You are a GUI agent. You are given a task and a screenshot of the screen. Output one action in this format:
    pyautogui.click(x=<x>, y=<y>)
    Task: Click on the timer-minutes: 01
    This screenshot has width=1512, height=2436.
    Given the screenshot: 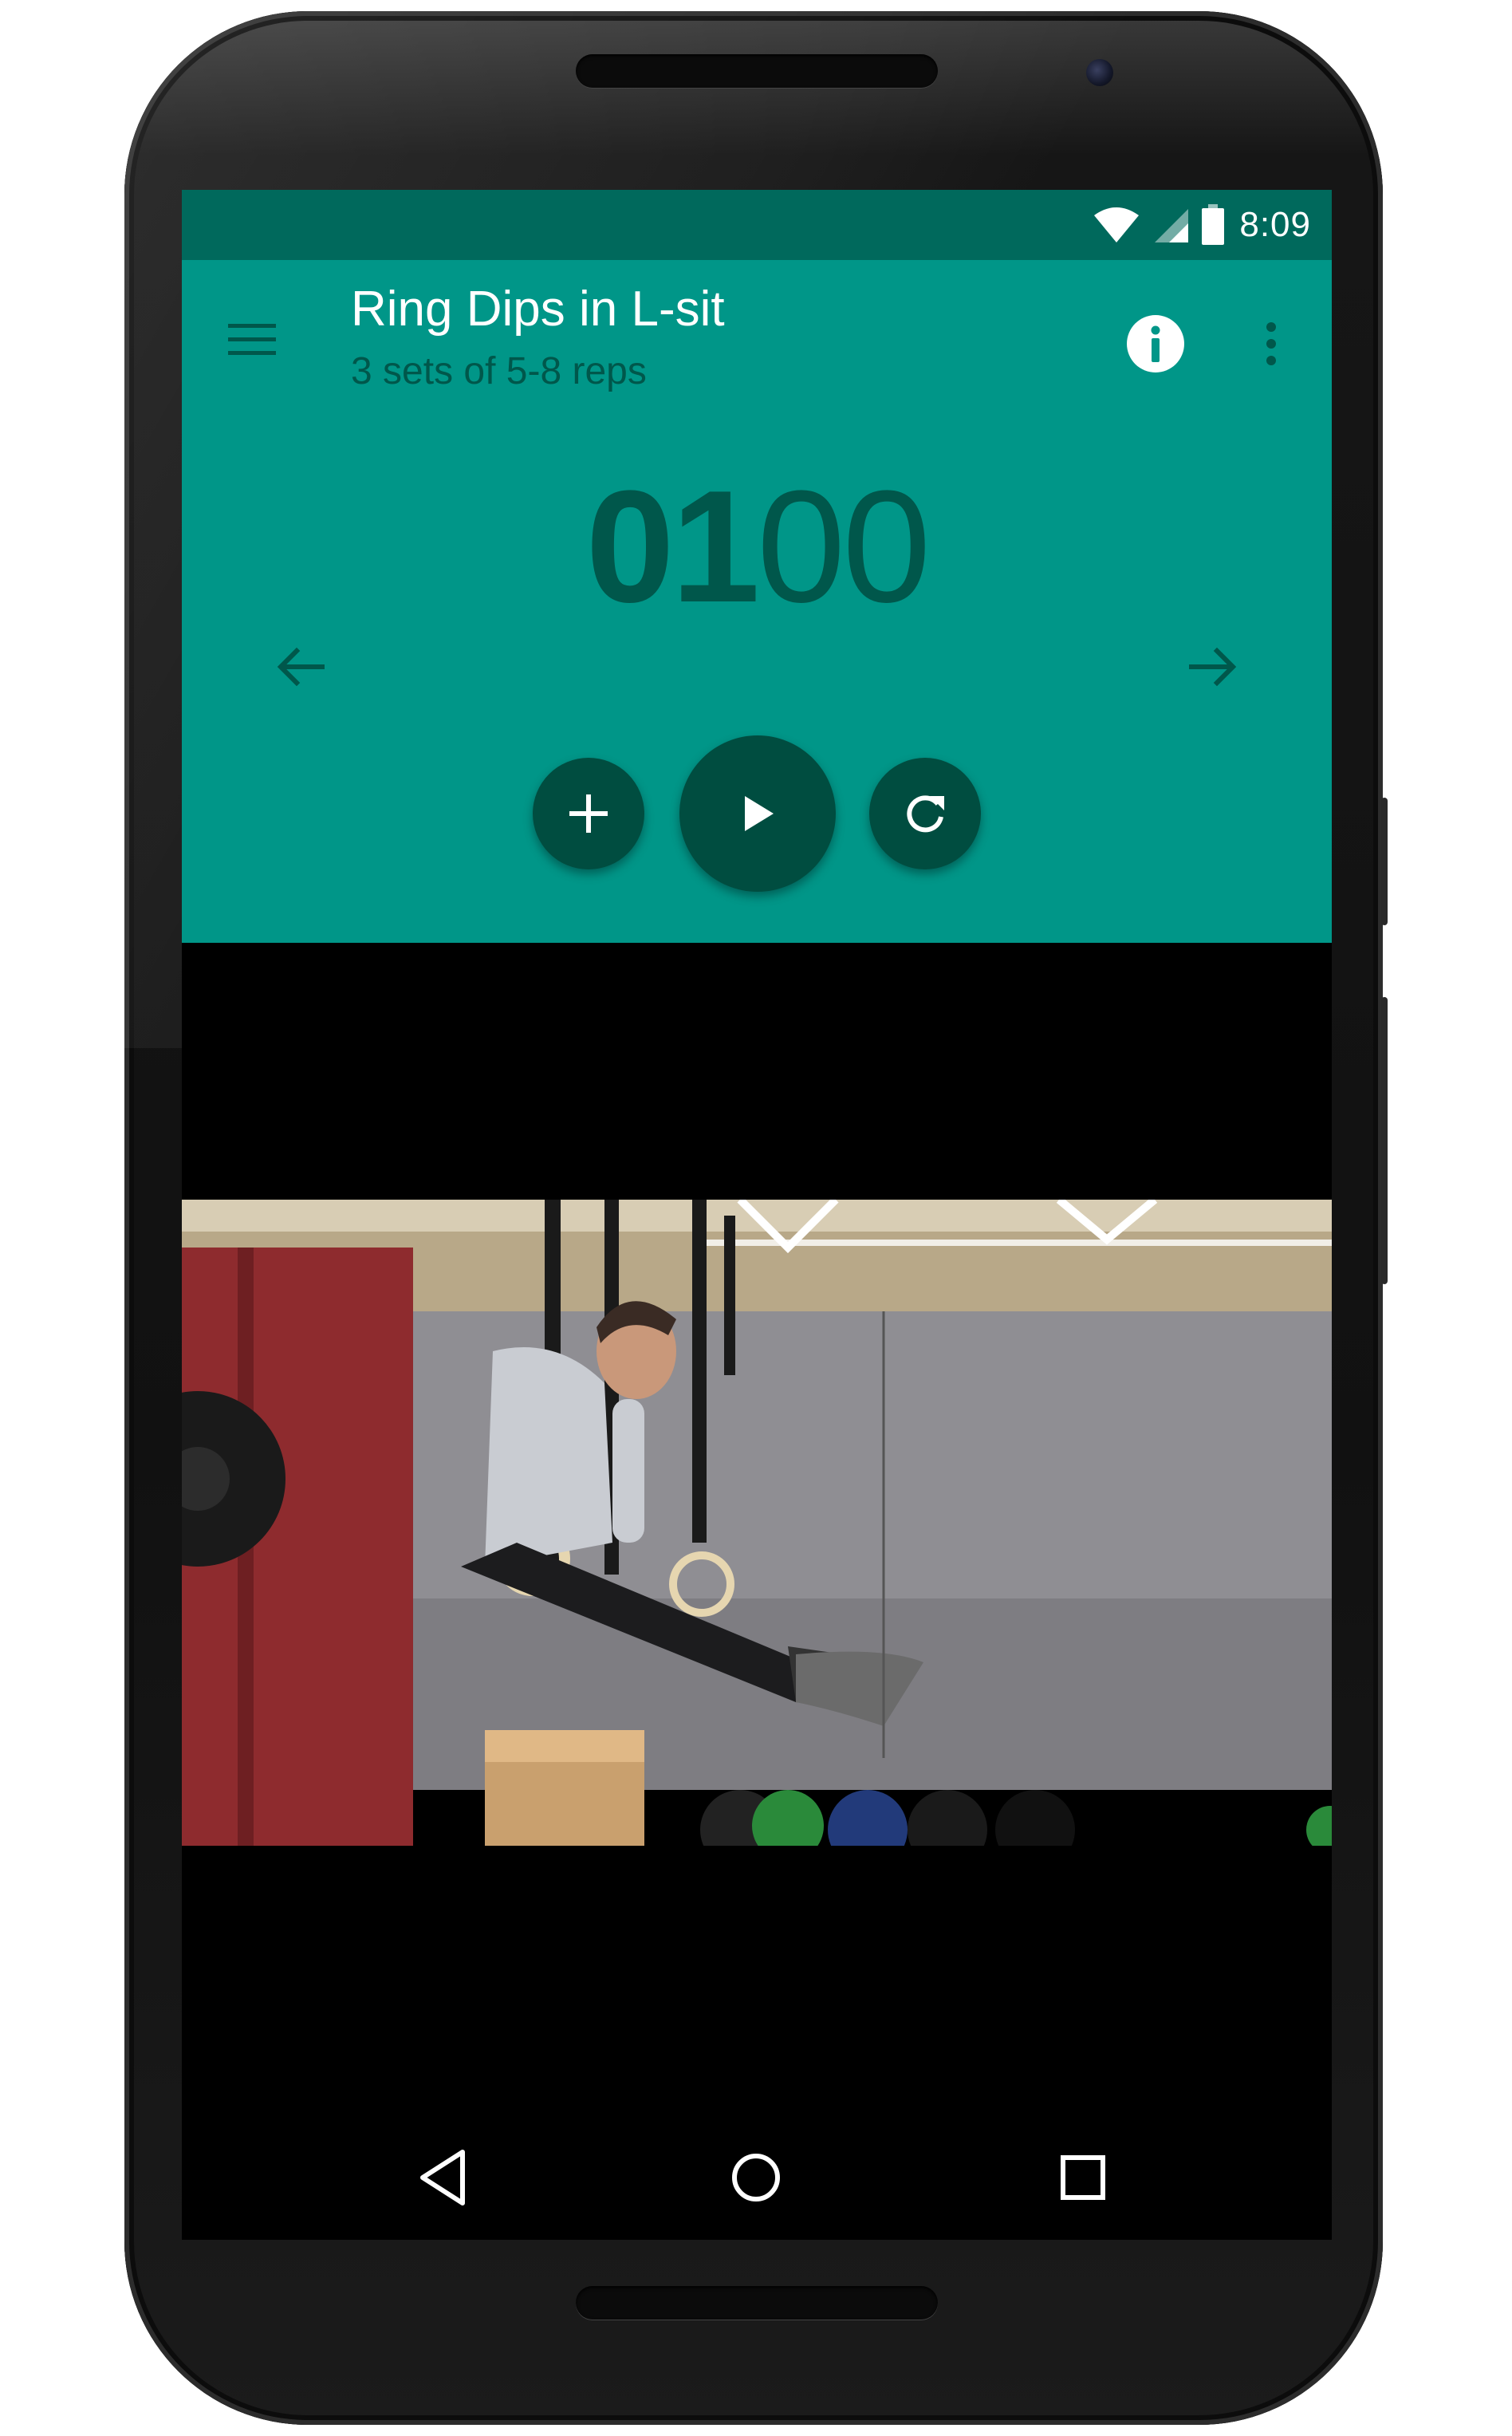 What is the action you would take?
    pyautogui.click(x=673, y=547)
    